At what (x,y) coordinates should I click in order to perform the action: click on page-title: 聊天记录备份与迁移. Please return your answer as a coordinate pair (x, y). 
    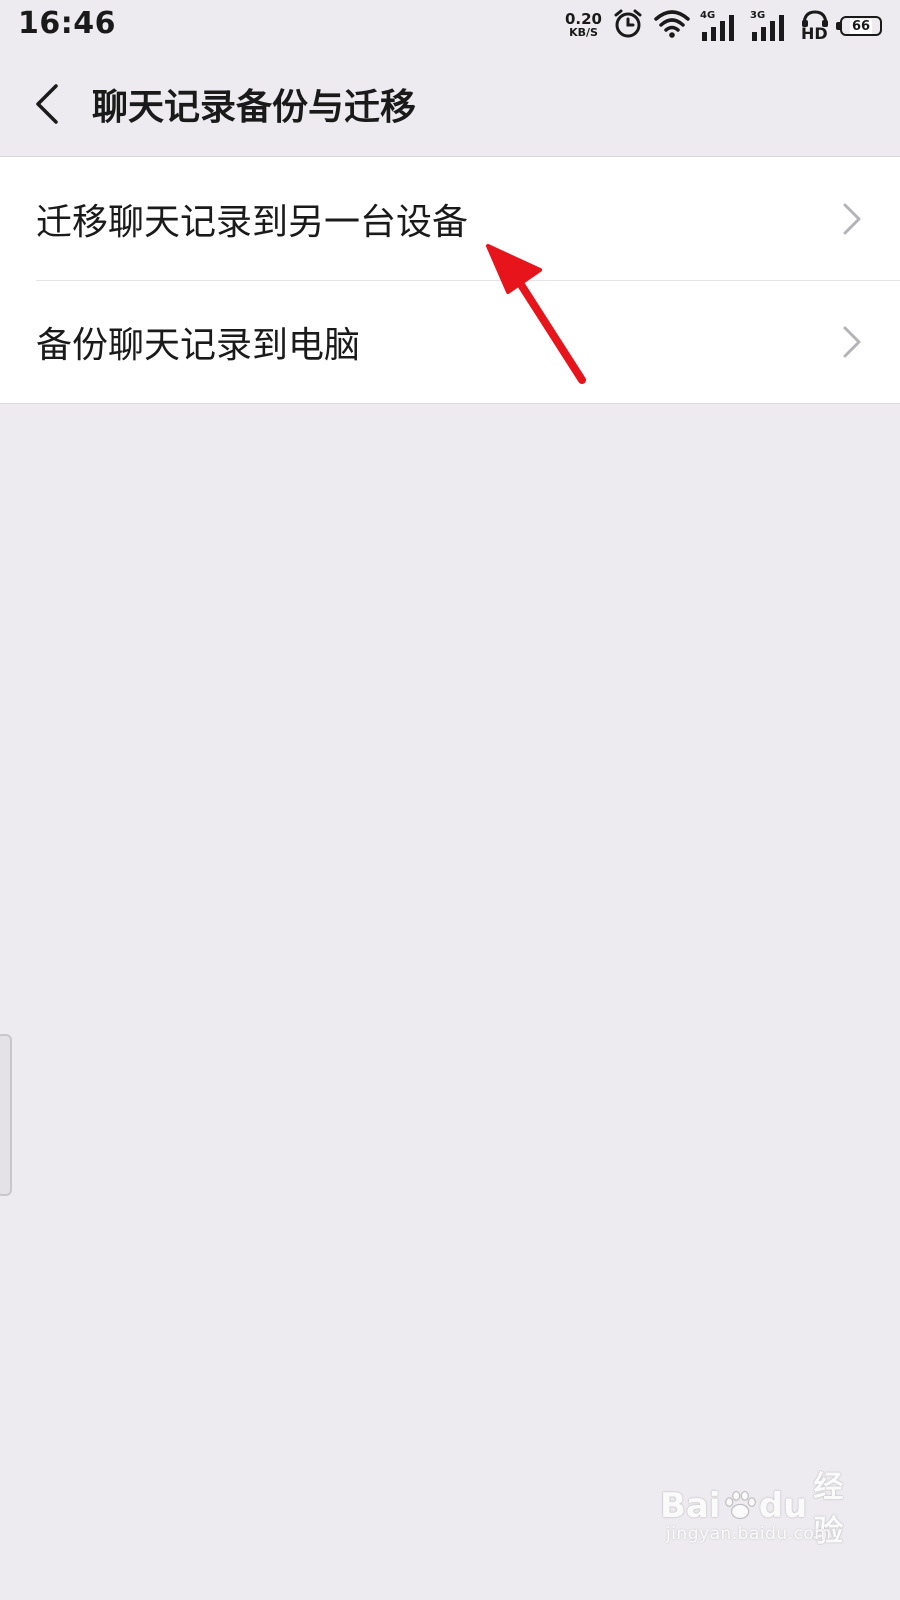
    Looking at the image, I should click on (254, 107).